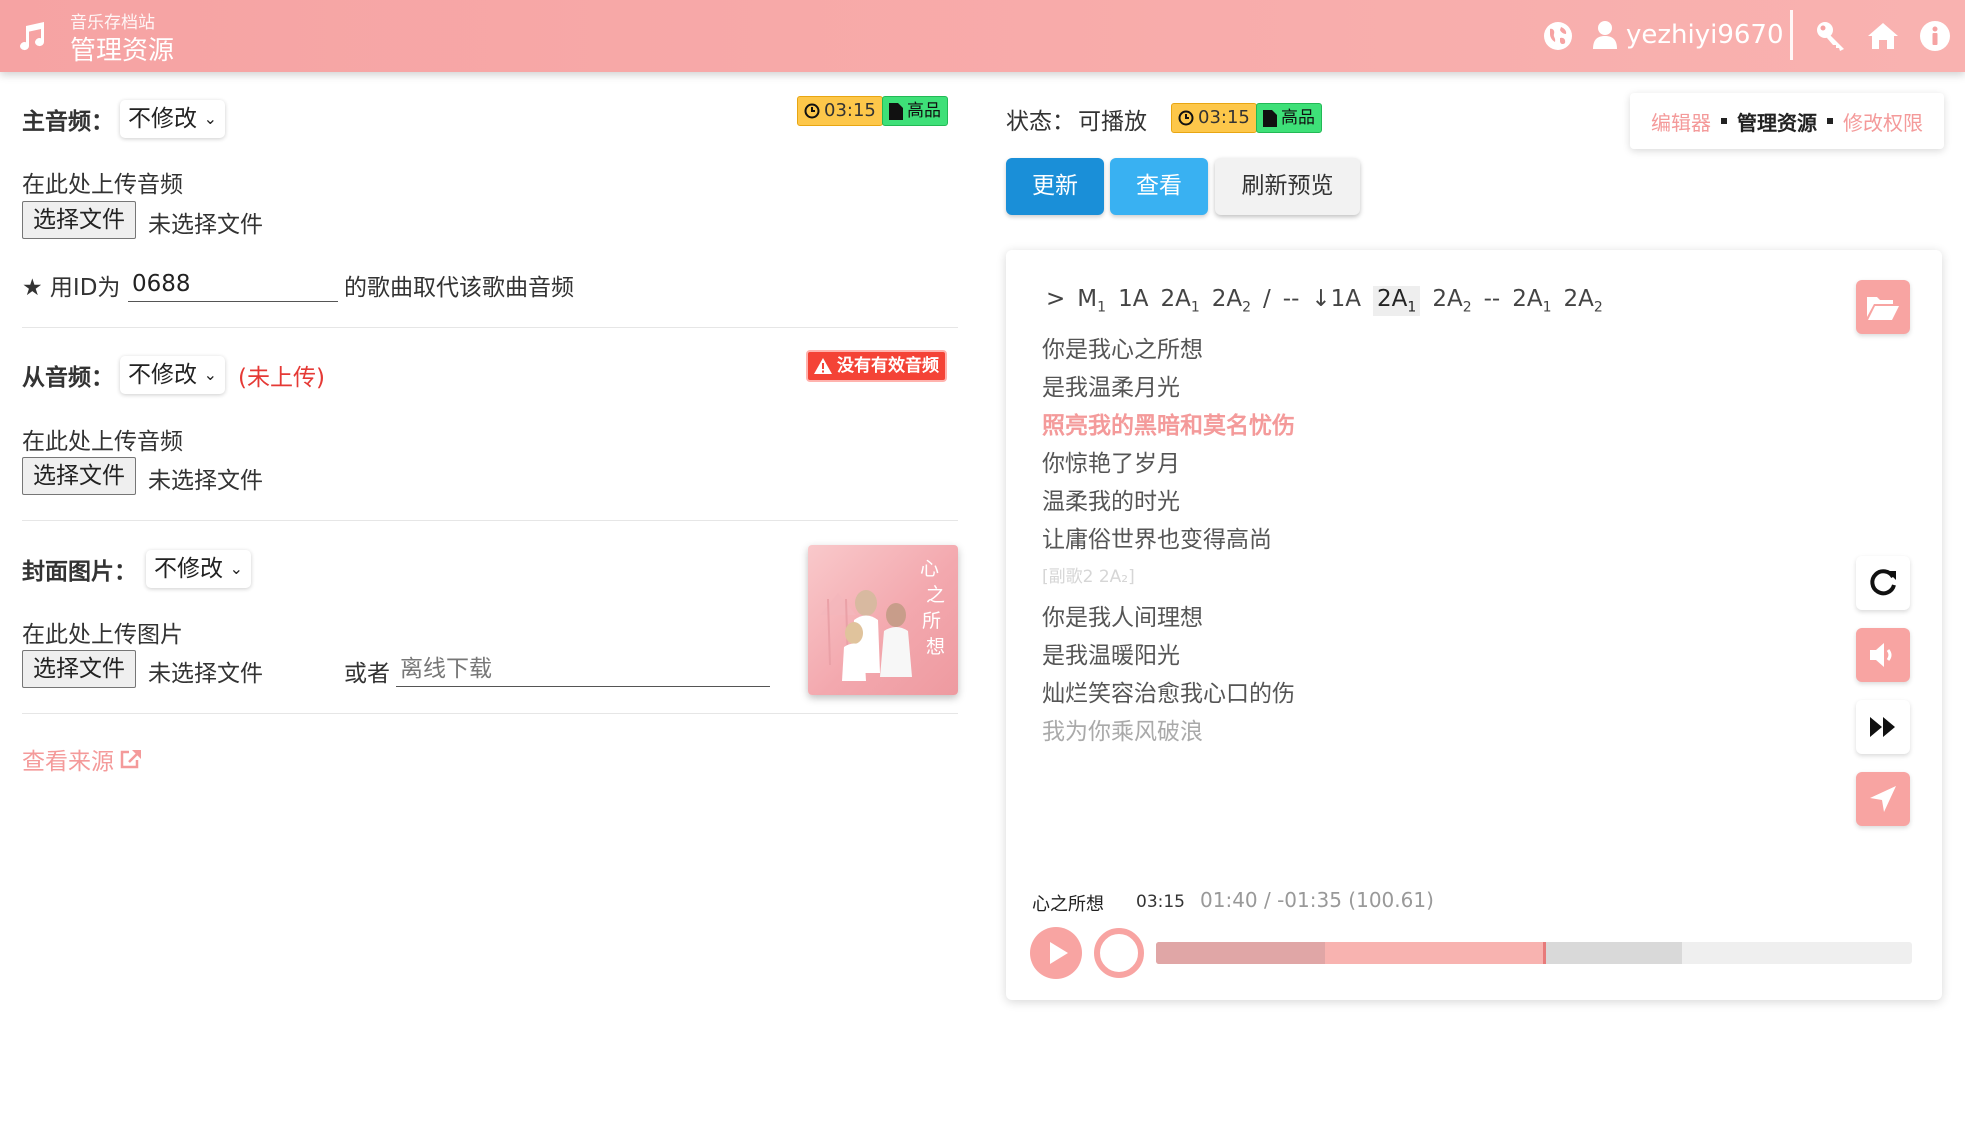 This screenshot has width=1965, height=1147. What do you see at coordinates (1705, 35) in the screenshot?
I see `username: yezhiyi9670` at bounding box center [1705, 35].